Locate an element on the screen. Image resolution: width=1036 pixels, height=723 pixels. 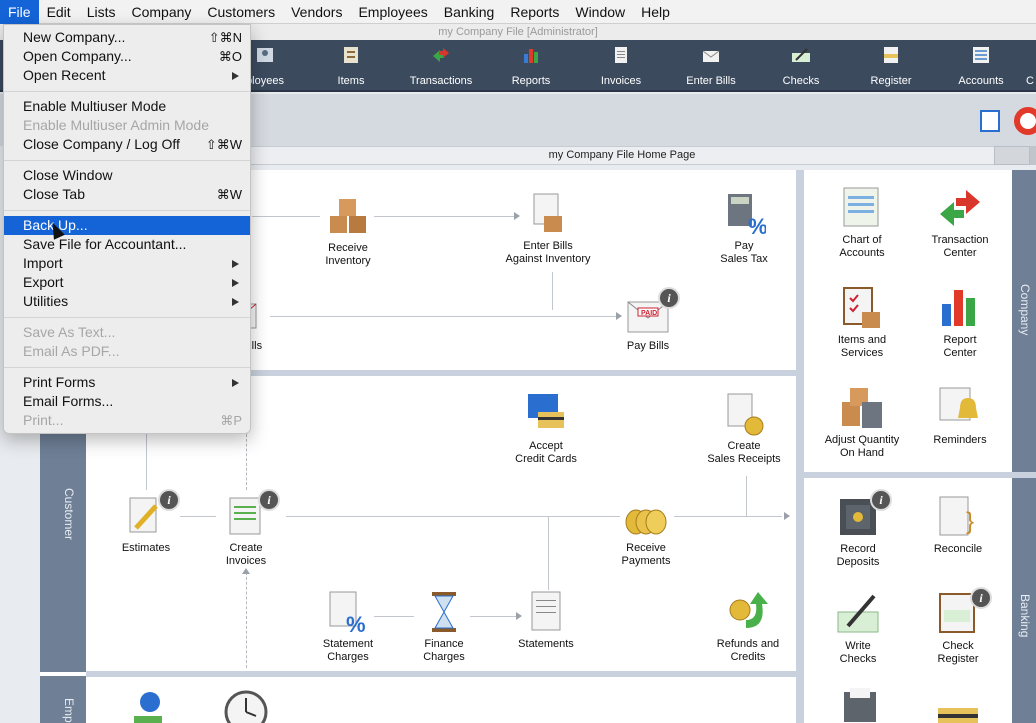
printer-icon is located at coordinates (860, 705).